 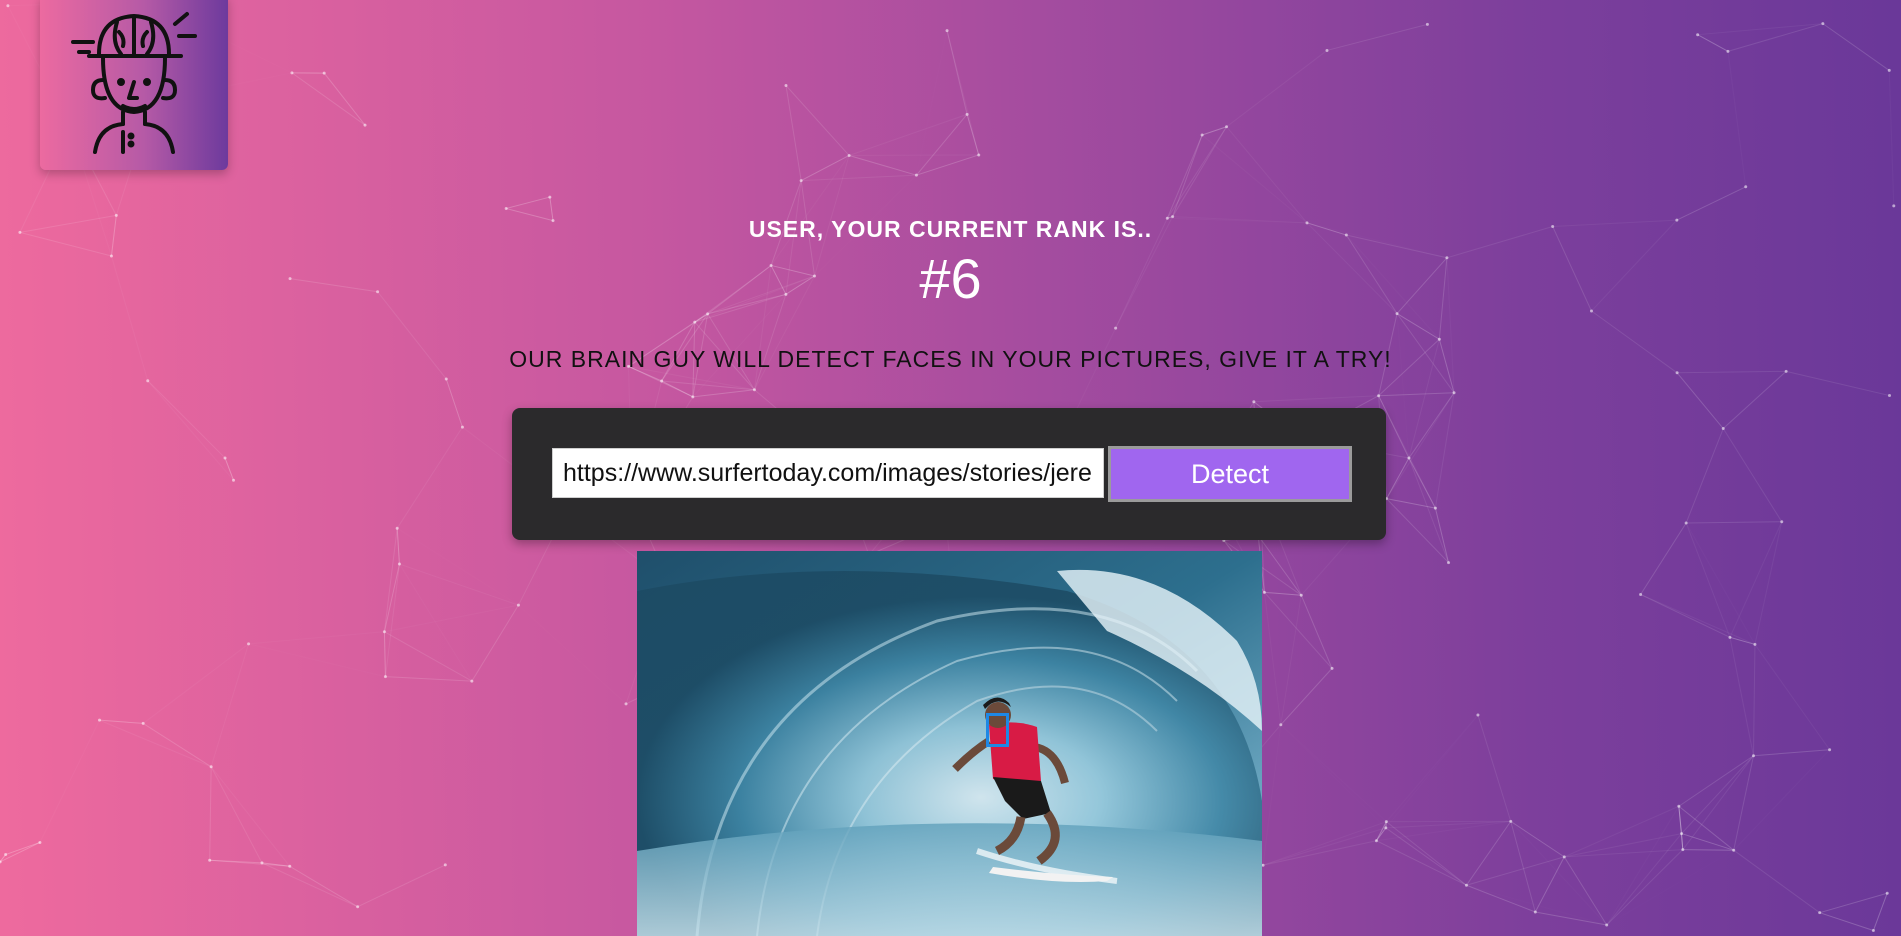 I want to click on rank-label: USER, YOUR CURRENT RANK IS.., so click(x=950, y=229).